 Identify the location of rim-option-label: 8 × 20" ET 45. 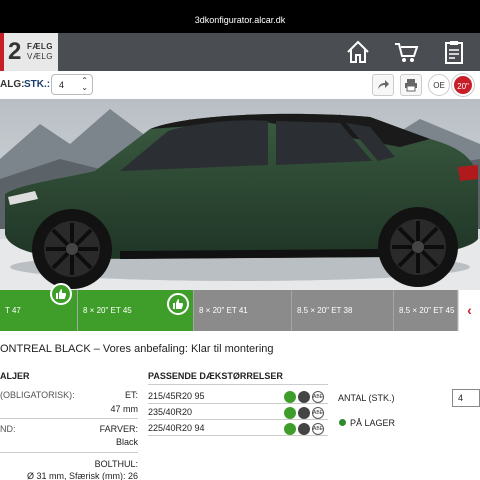
(107, 310).